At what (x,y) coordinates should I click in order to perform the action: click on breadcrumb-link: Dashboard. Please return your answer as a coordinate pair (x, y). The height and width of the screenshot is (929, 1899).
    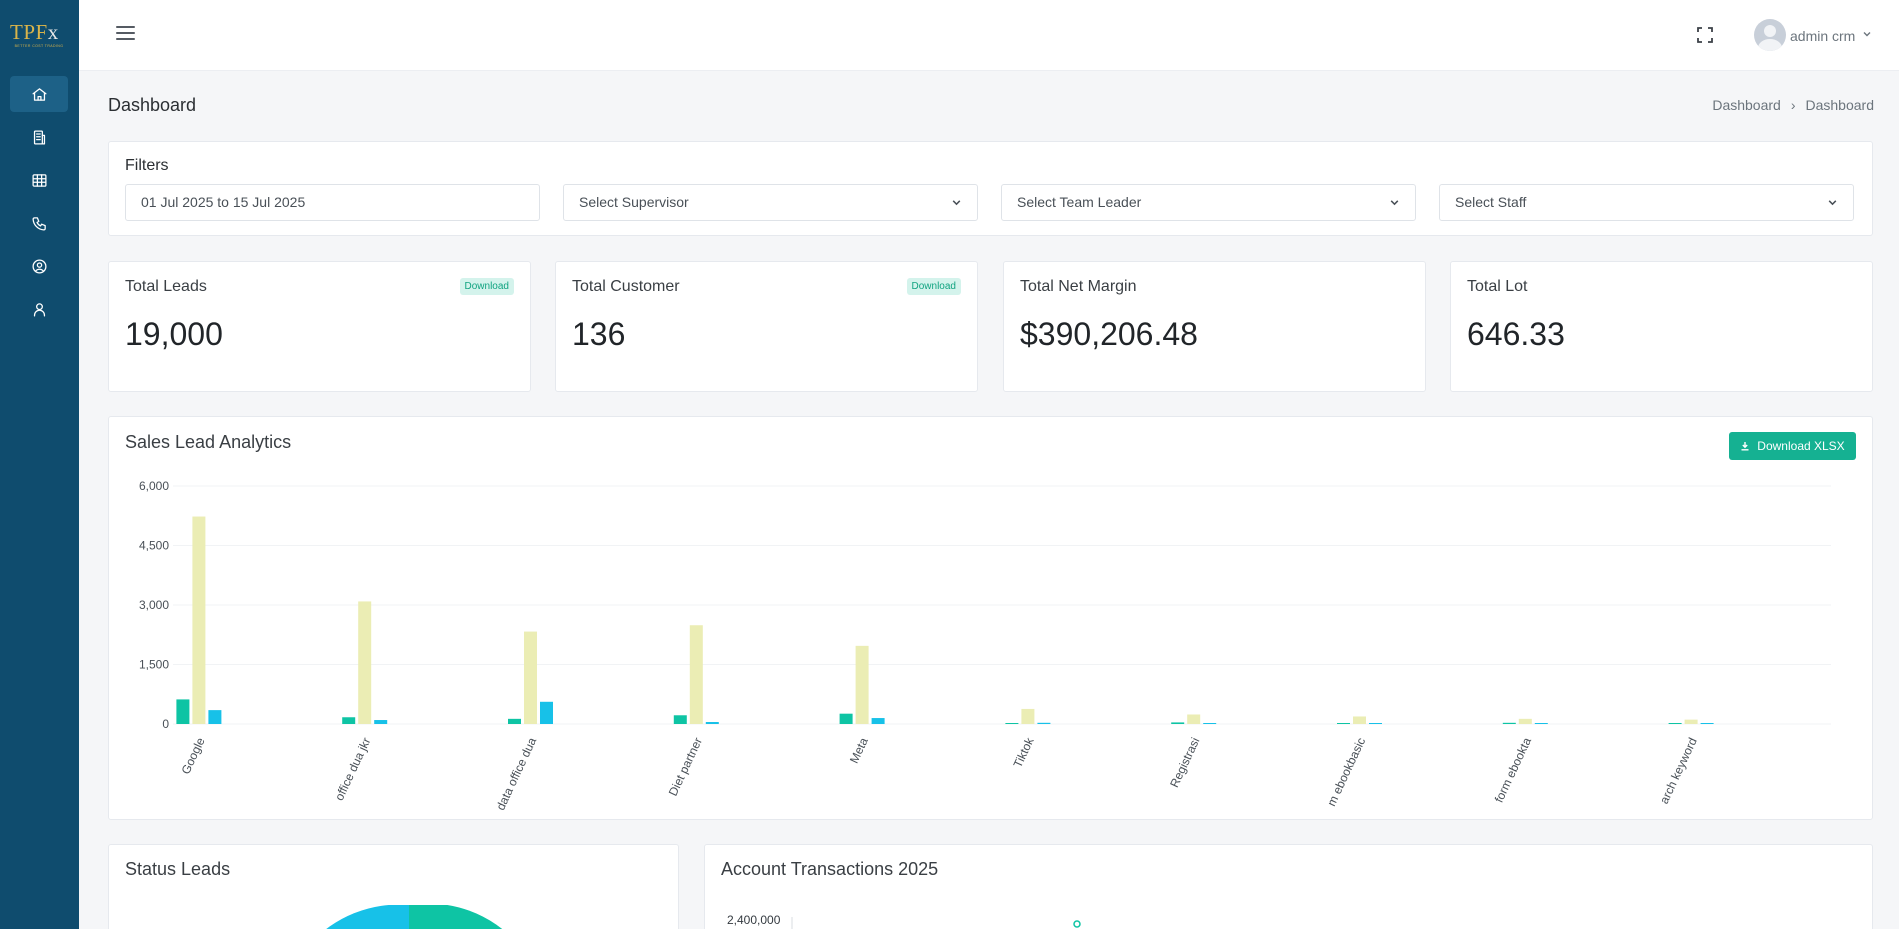
    Looking at the image, I should click on (1746, 105).